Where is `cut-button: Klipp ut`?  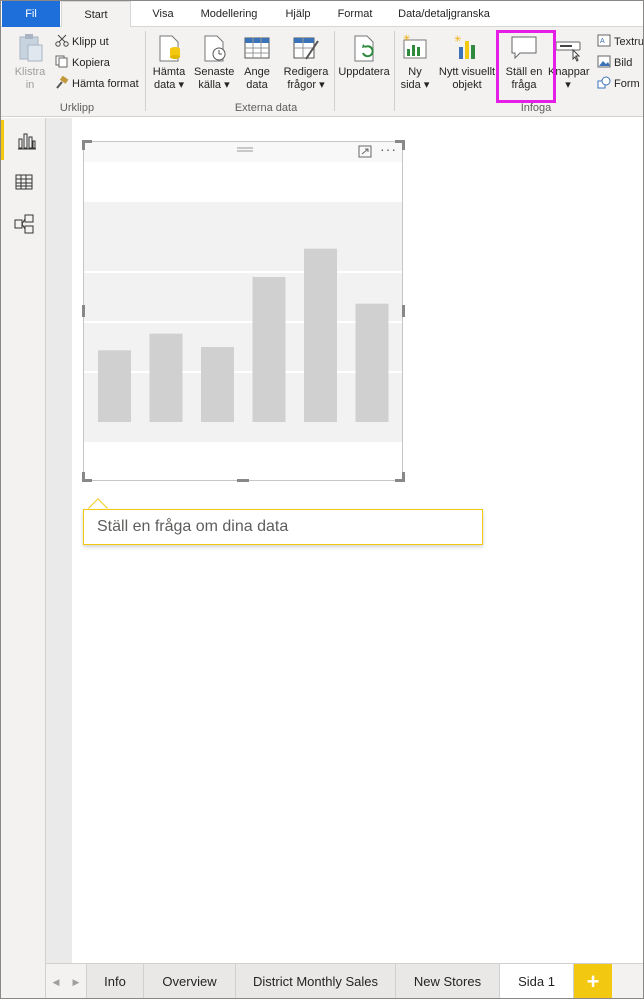
cut-button: Klipp ut is located at coordinates (82, 41).